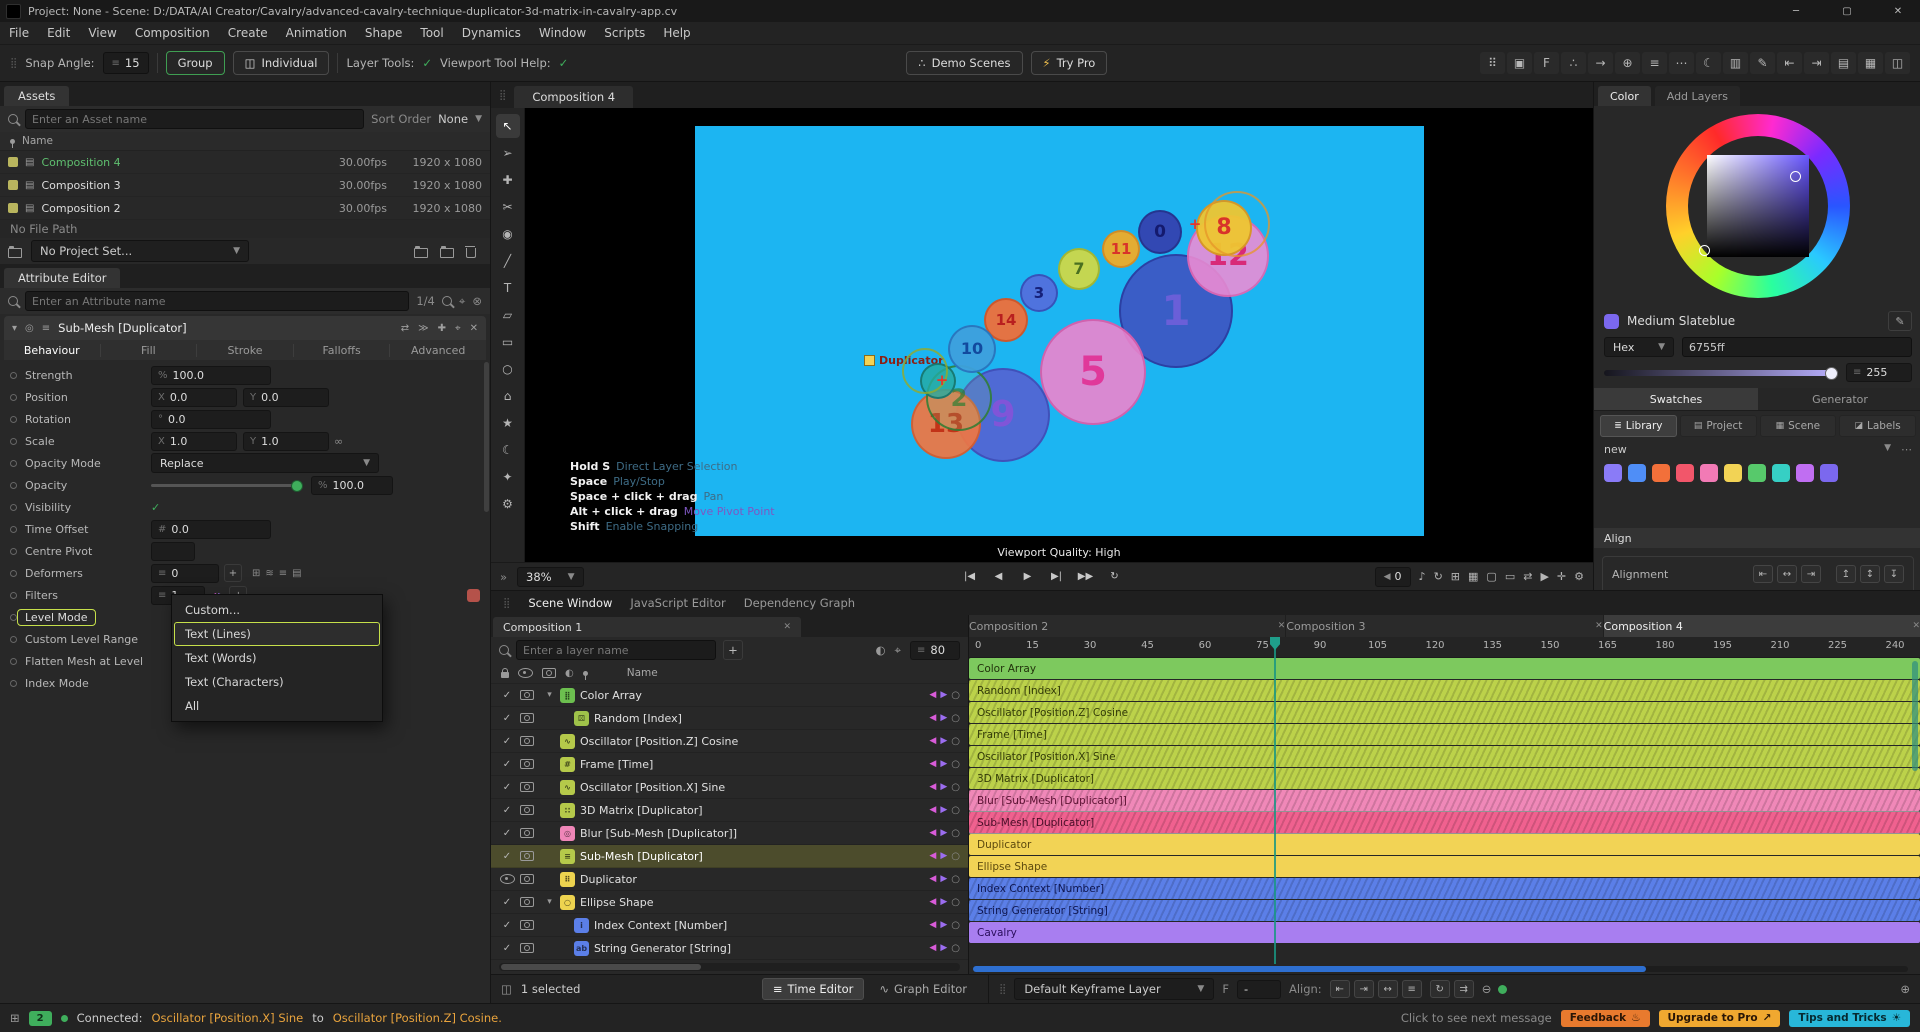 This screenshot has width=1920, height=1032. Describe the element at coordinates (1473, 576) in the screenshot. I see `pixel-grid-icon: ▦` at that location.